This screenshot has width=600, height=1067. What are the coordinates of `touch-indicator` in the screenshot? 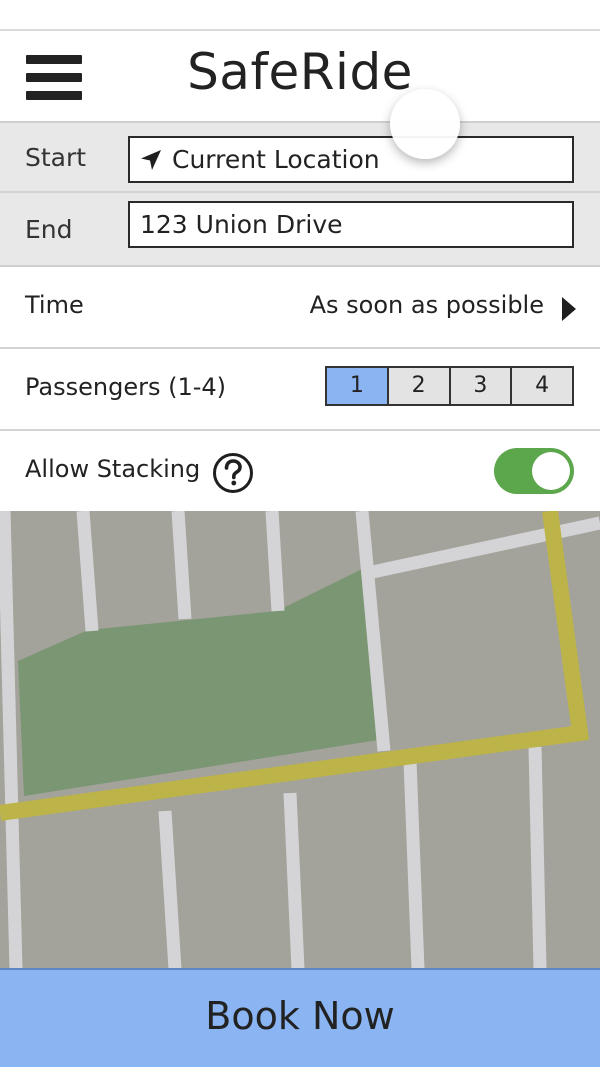 It's located at (425, 124).